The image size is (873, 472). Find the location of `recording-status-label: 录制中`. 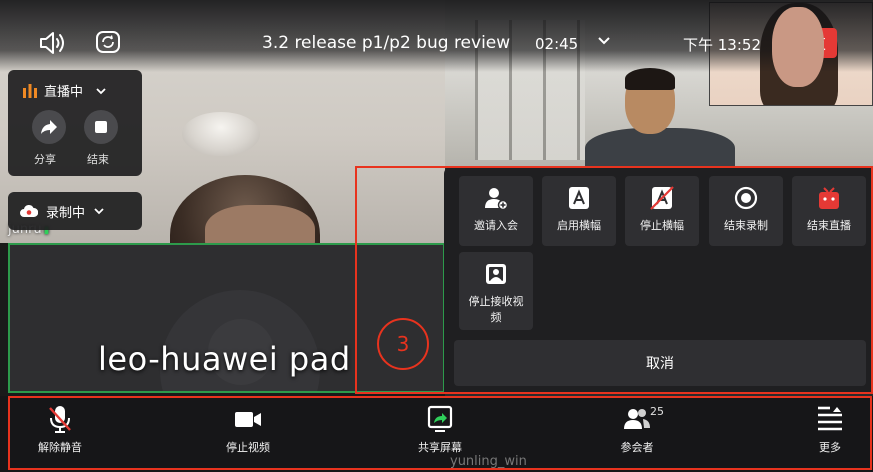

recording-status-label: 录制中 is located at coordinates (66, 213).